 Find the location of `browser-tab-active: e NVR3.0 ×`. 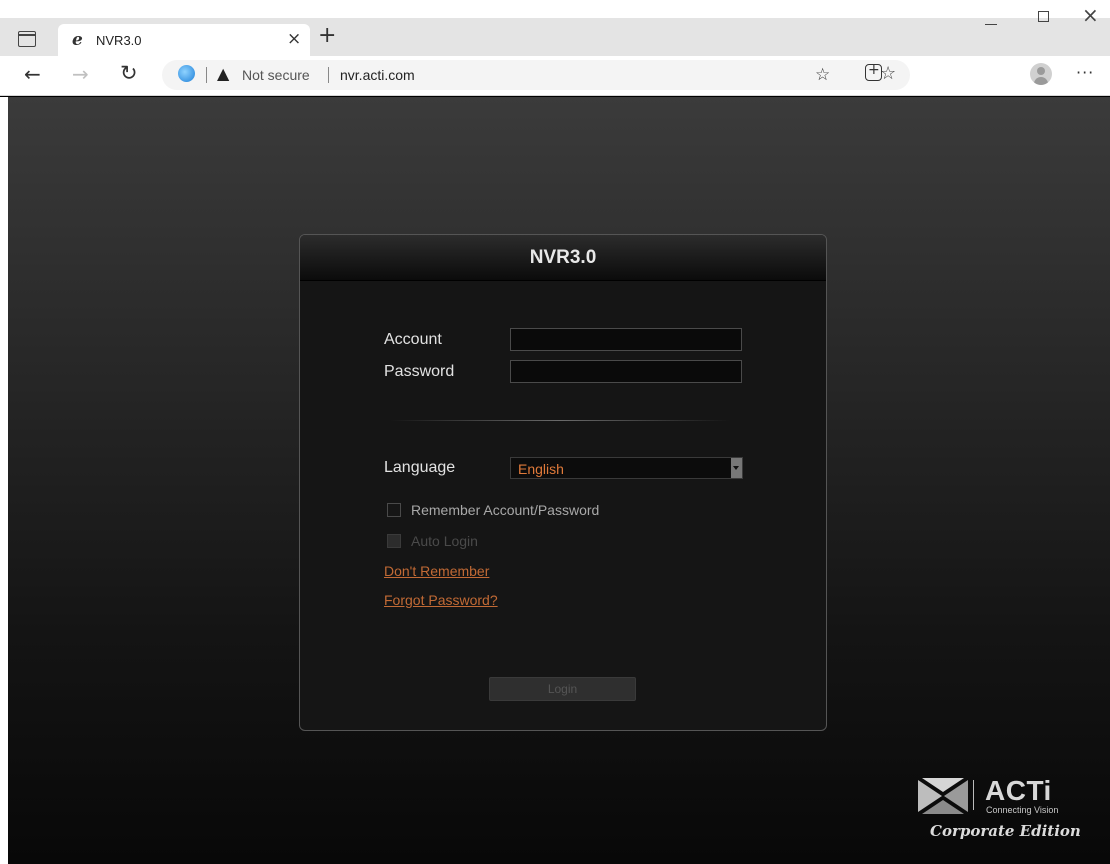

browser-tab-active: e NVR3.0 × is located at coordinates (184, 40).